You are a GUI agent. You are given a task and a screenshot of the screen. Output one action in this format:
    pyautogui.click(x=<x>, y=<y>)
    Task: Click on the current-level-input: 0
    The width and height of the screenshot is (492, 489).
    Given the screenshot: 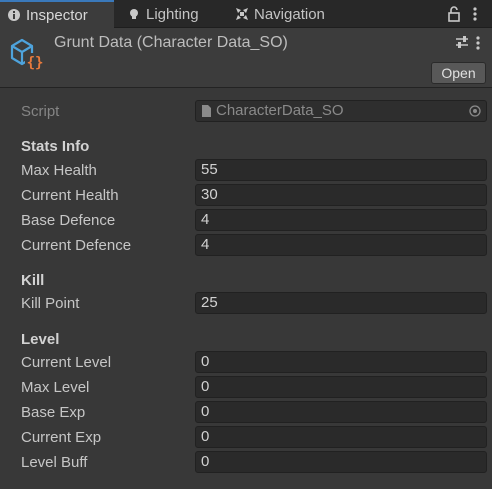 What is the action you would take?
    pyautogui.click(x=341, y=362)
    